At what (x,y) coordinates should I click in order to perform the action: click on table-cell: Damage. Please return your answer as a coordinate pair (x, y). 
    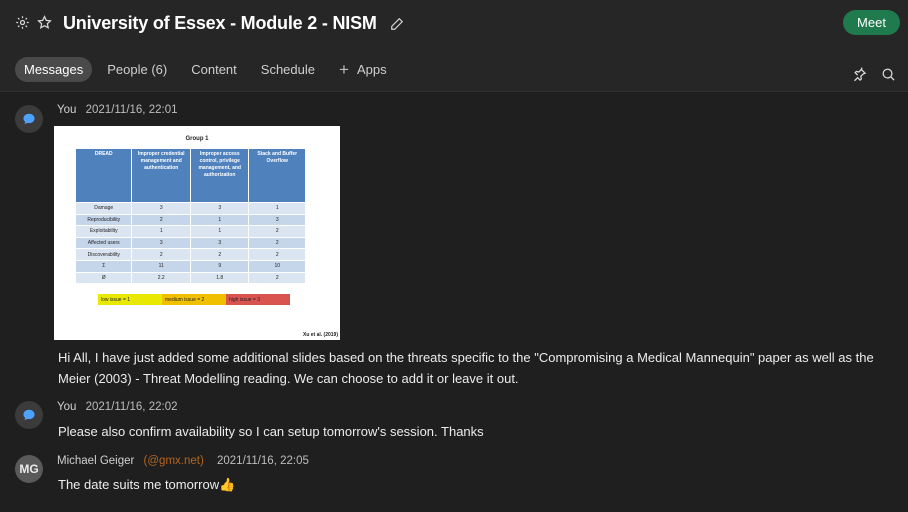
    Looking at the image, I should click on (103, 208).